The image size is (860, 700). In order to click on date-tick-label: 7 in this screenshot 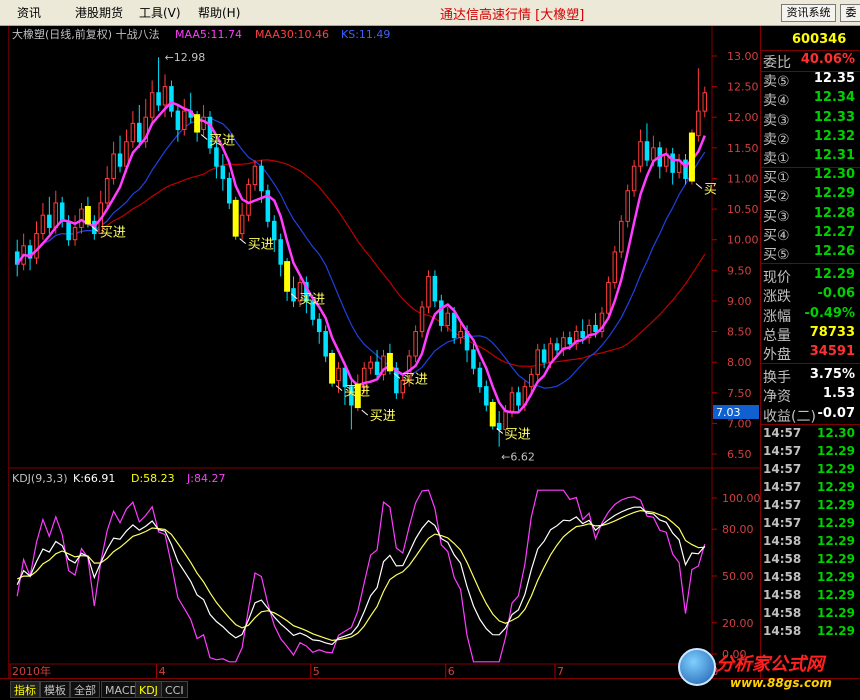, I will do `click(560, 671)`.